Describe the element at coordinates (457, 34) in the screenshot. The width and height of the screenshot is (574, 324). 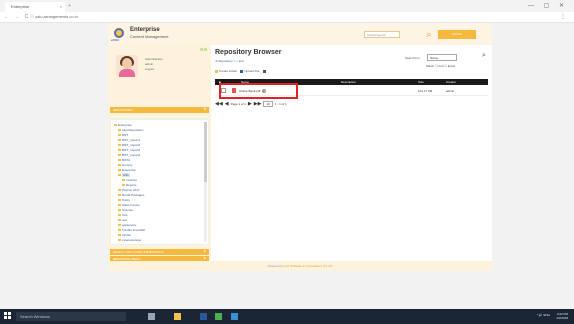
I see `header-action-button: Upload` at that location.